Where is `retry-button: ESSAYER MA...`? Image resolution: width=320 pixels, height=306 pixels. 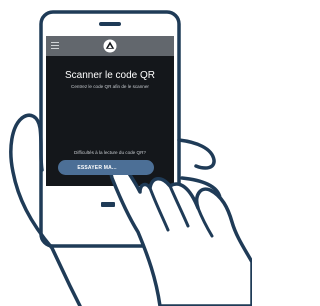
retry-button: ESSAYER MA... is located at coordinates (106, 167).